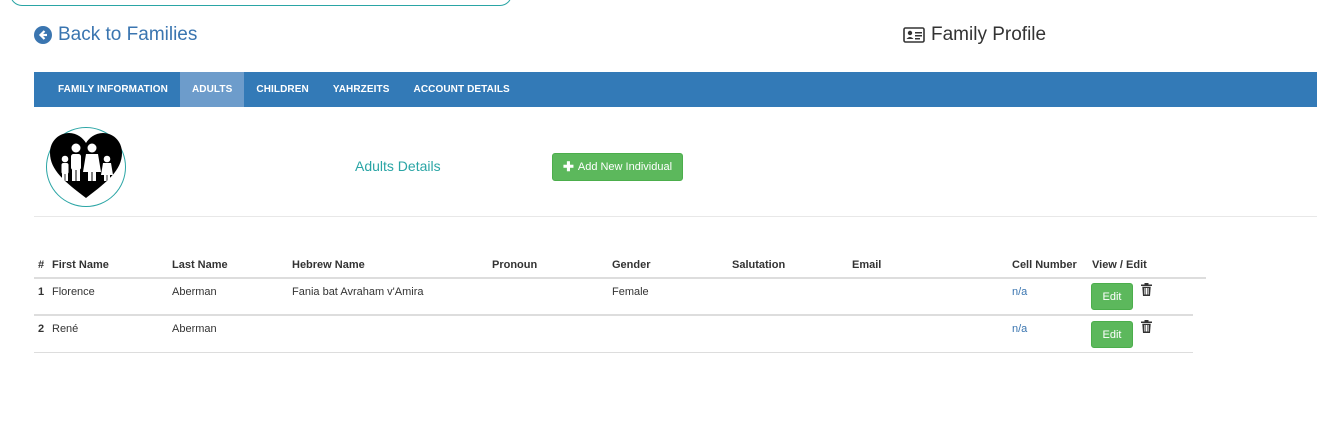 This screenshot has width=1317, height=447. Describe the element at coordinates (1044, 265) in the screenshot. I see `col-header-cell-number: Cell Number` at that location.